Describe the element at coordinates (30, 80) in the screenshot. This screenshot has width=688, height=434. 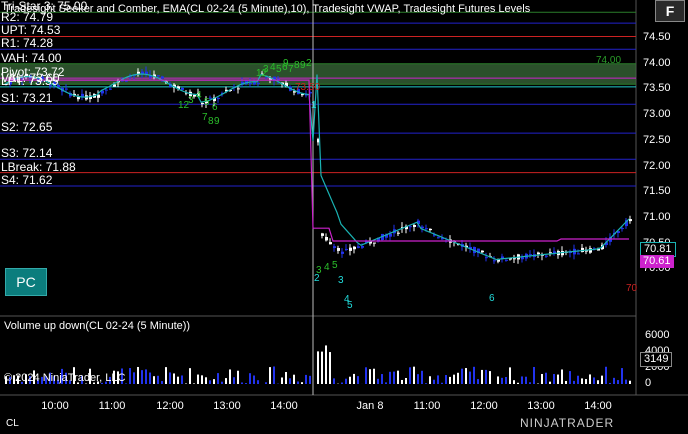
I see `level-label-7: LPT: 73.55` at that location.